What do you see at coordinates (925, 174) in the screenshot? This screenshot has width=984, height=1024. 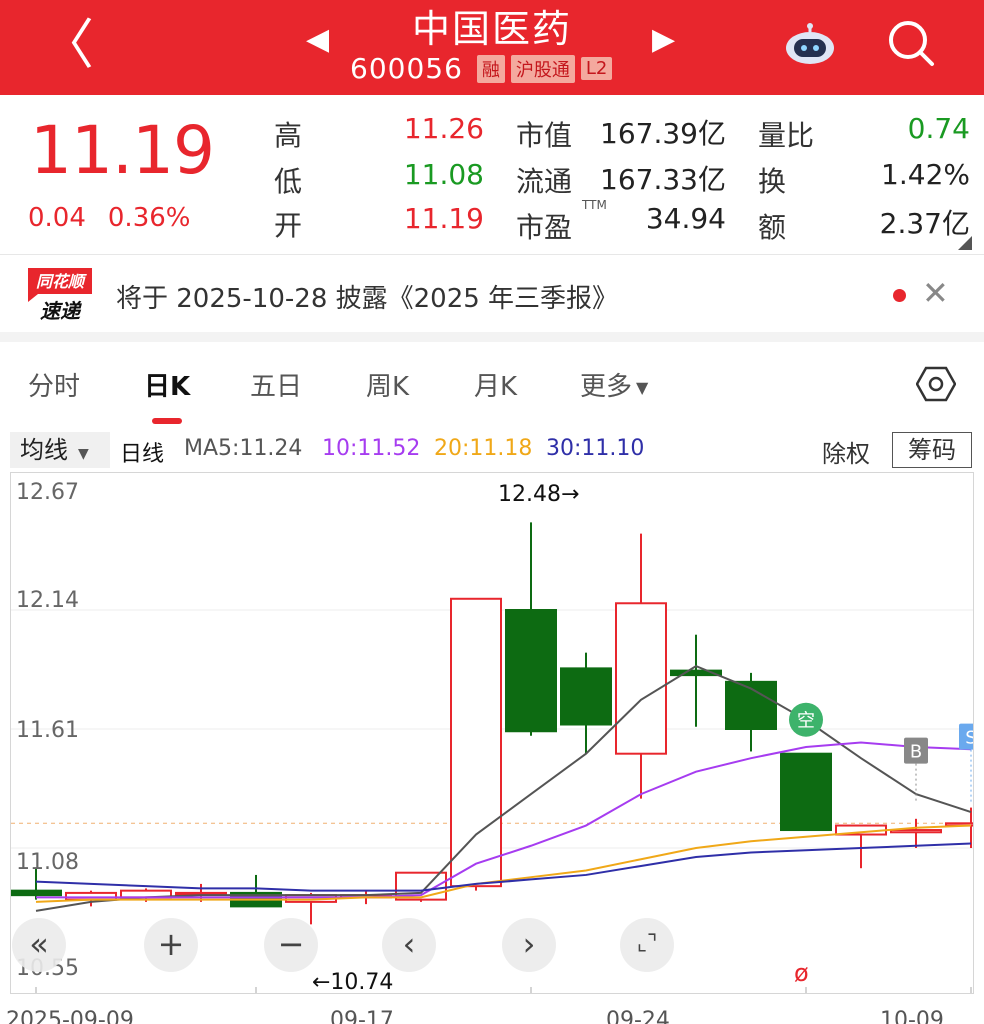 I see `turnover-value: 1.42%` at bounding box center [925, 174].